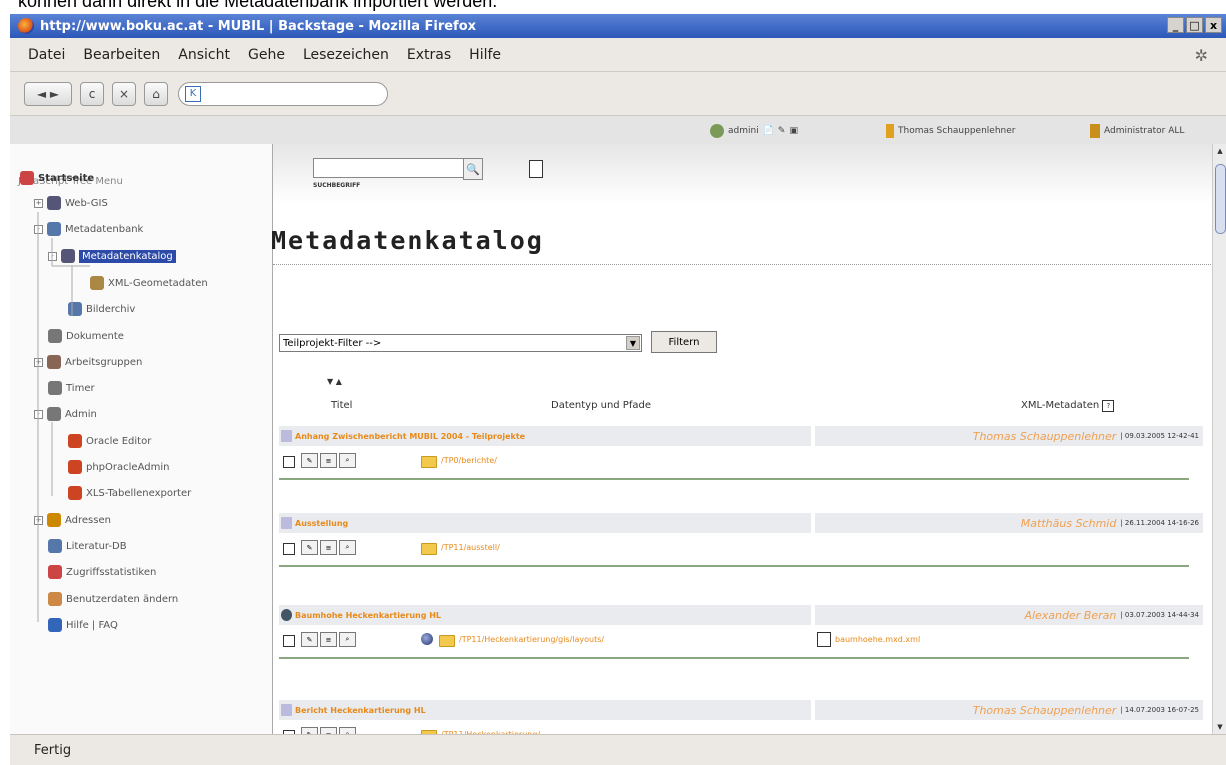 The image size is (1226, 765). Describe the element at coordinates (288, 93) in the screenshot. I see `url-input` at that location.